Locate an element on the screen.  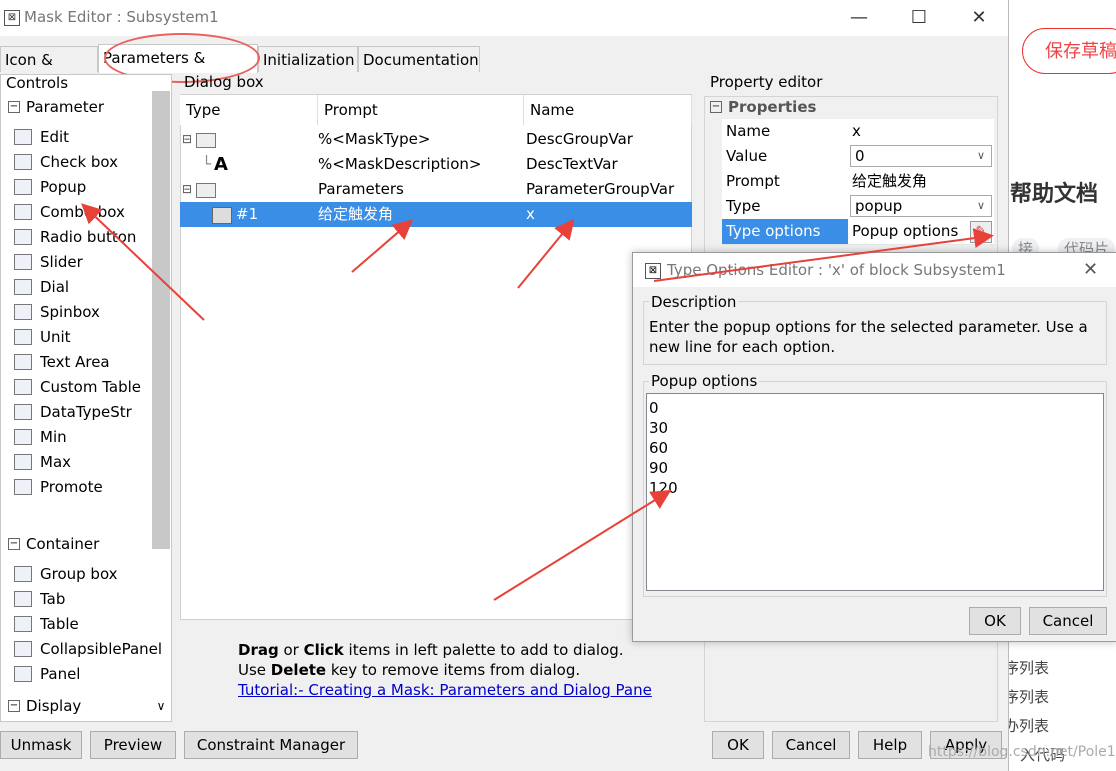
parameter-section: − Parameter is located at coordinates (56, 107).